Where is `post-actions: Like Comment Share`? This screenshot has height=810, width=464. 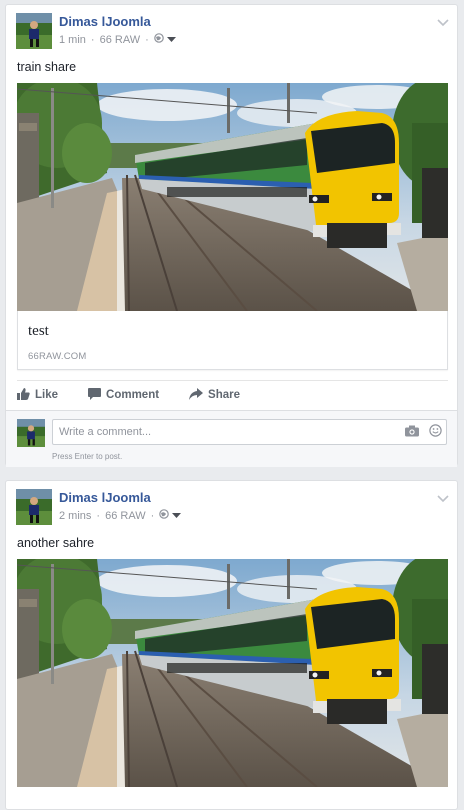 post-actions: Like Comment Share is located at coordinates (232, 395).